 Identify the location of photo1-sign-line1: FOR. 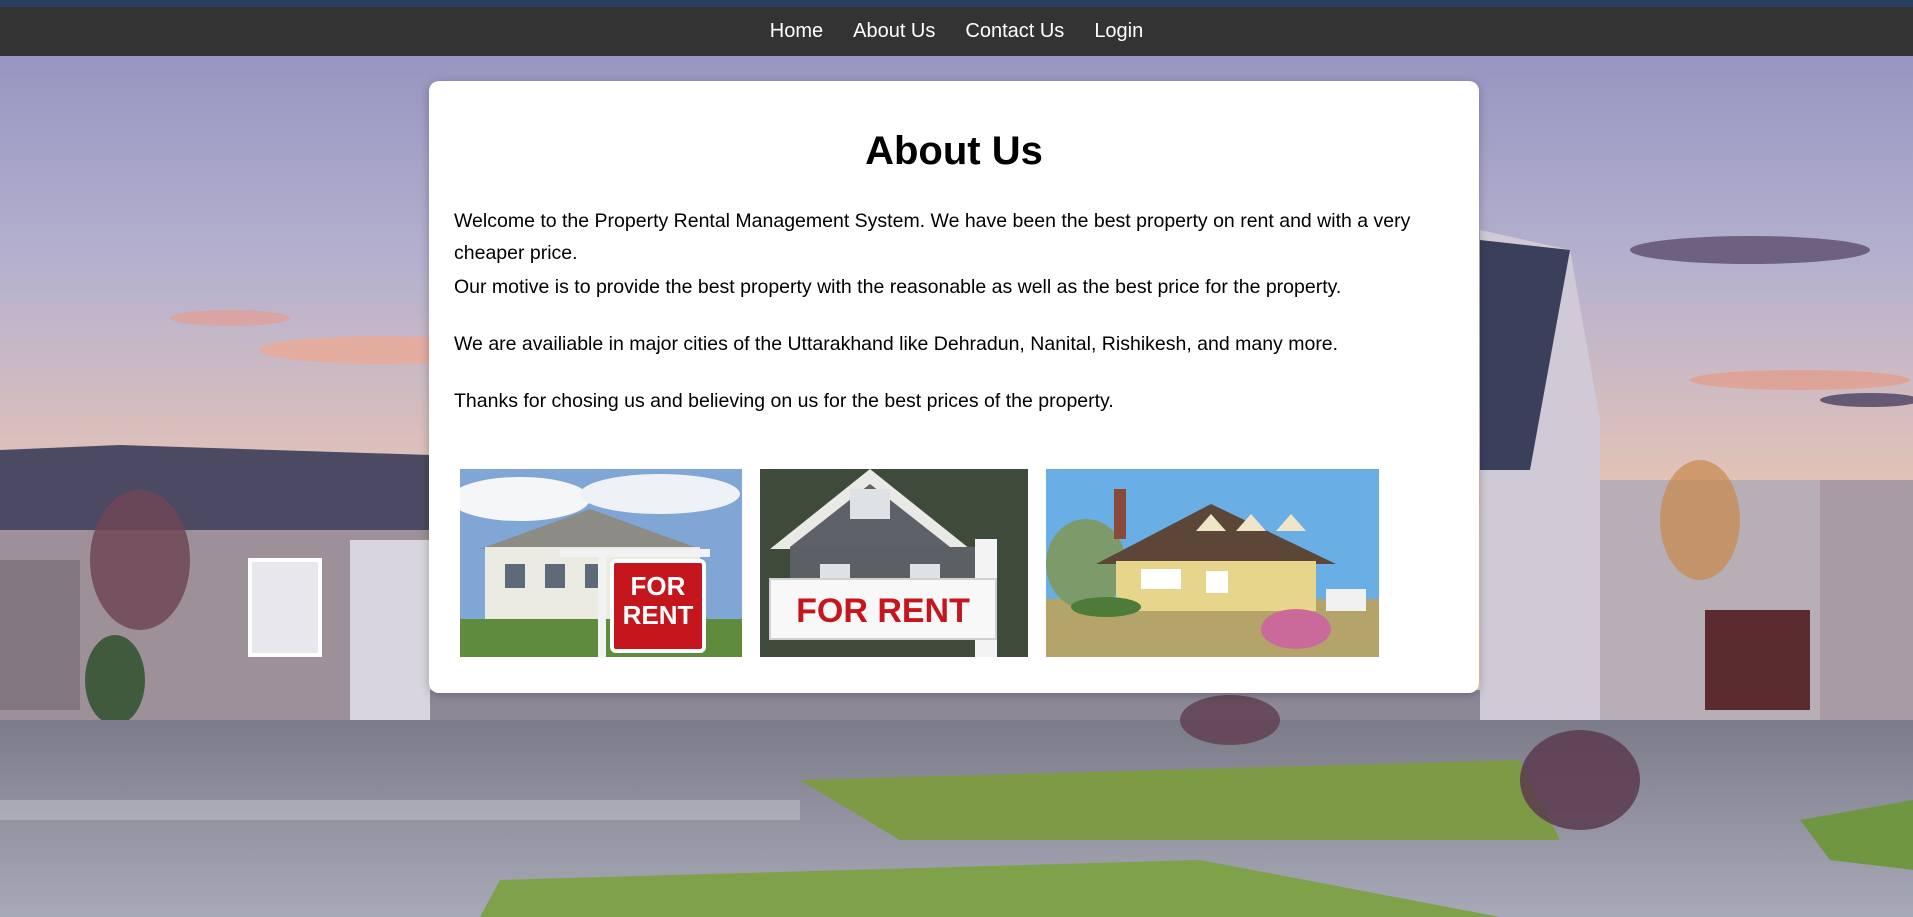
(658, 586).